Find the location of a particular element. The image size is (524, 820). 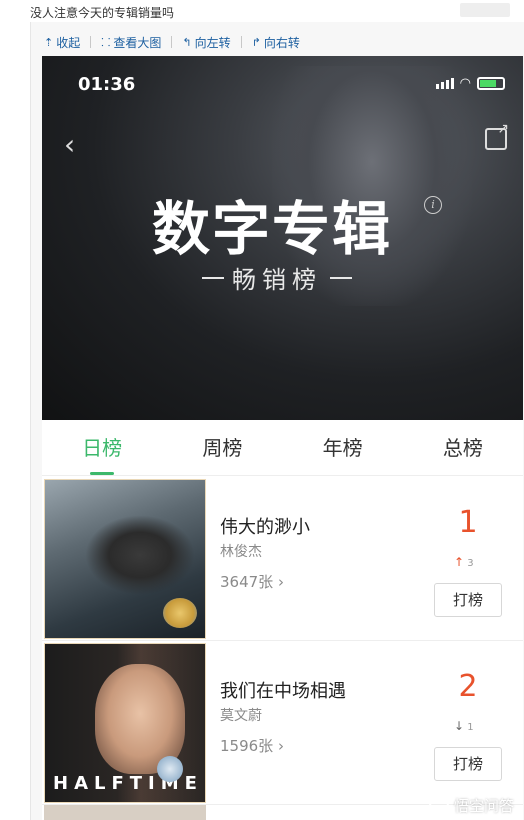

image-toolbar: ⇡ 收起 ⸬ 查看大图 ↰ 向左转 ↱ 向右转 is located at coordinates (172, 42).